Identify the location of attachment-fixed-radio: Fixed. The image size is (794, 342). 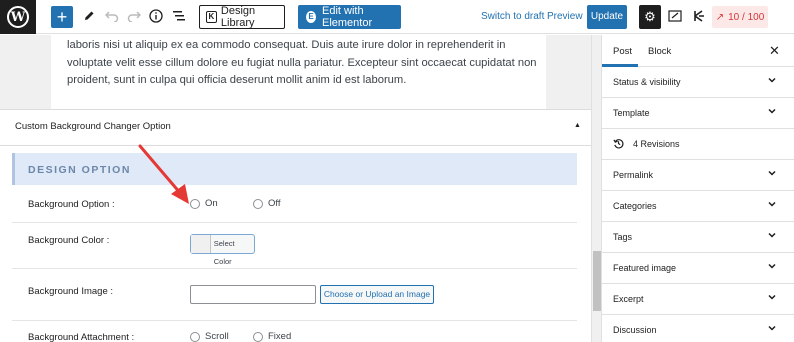
(272, 336).